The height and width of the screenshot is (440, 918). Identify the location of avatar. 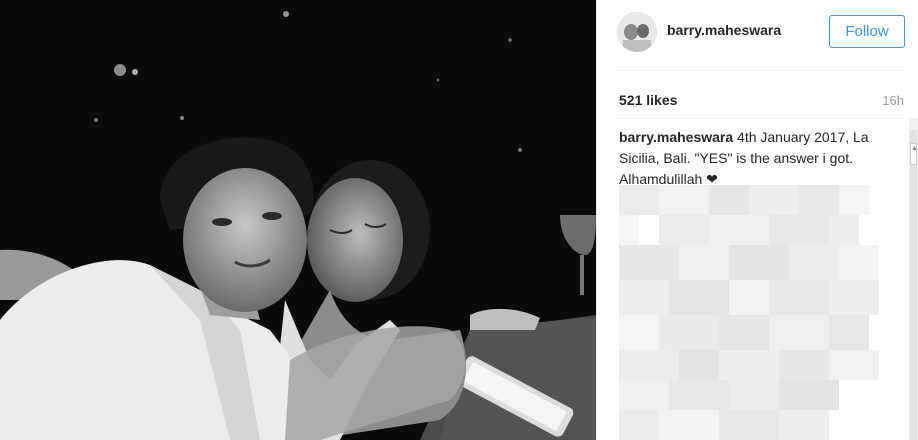
(637, 32).